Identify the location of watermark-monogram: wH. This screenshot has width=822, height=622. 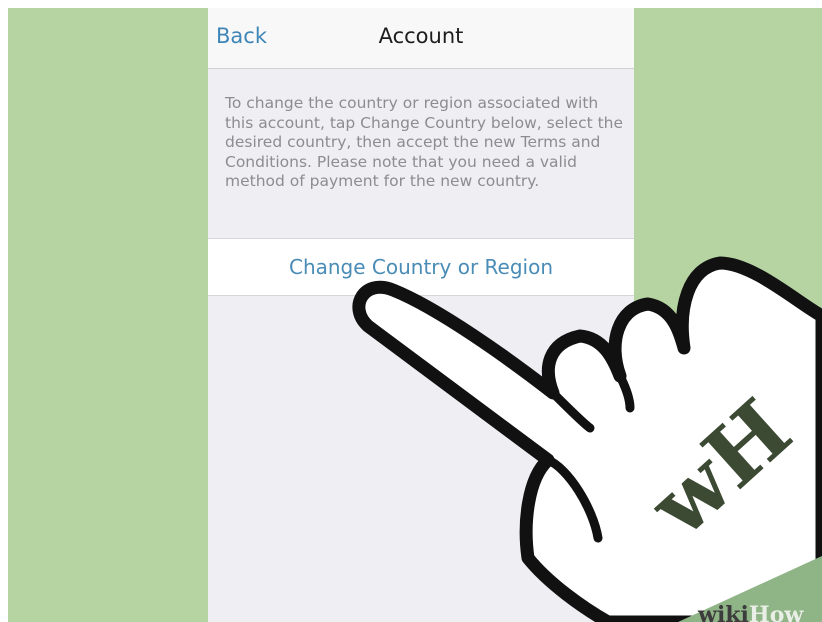
(720, 468).